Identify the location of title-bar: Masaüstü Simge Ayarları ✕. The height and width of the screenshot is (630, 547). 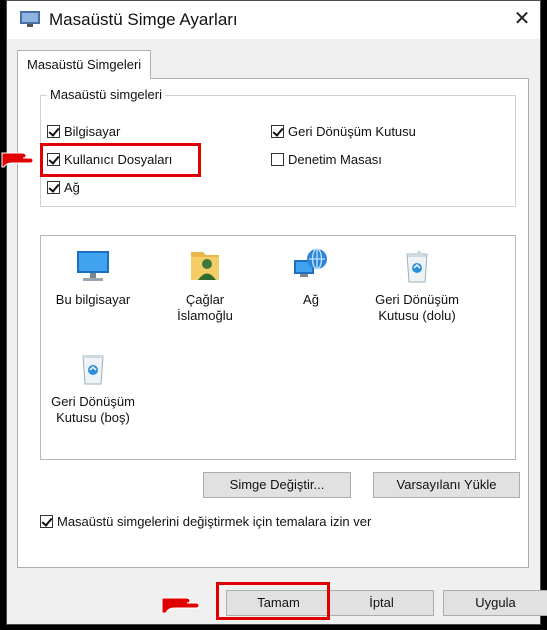
(273, 20).